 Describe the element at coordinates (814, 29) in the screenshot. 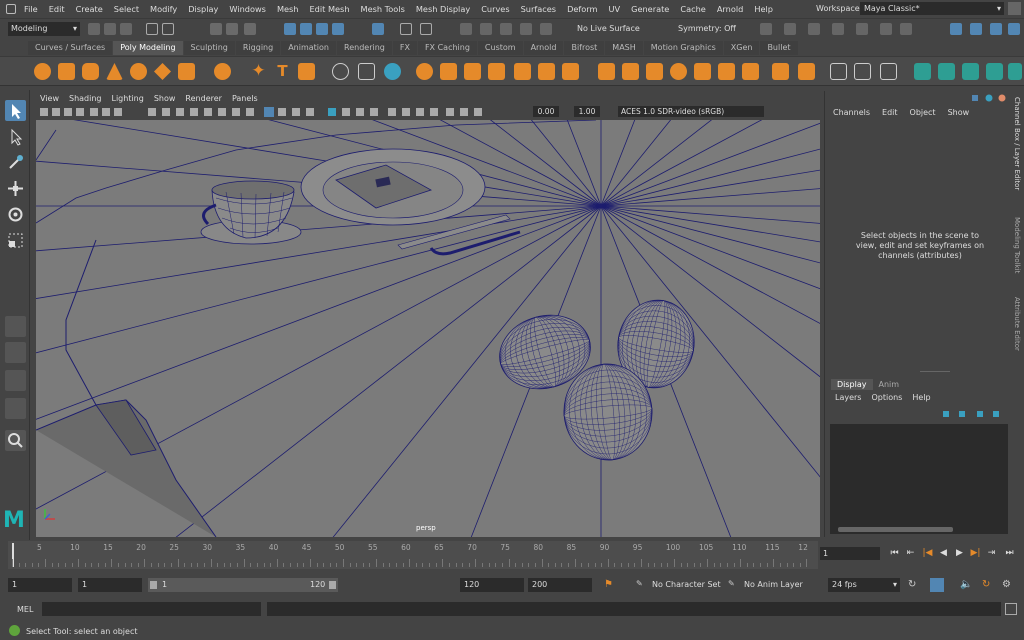

I see `ipr-icon` at that location.